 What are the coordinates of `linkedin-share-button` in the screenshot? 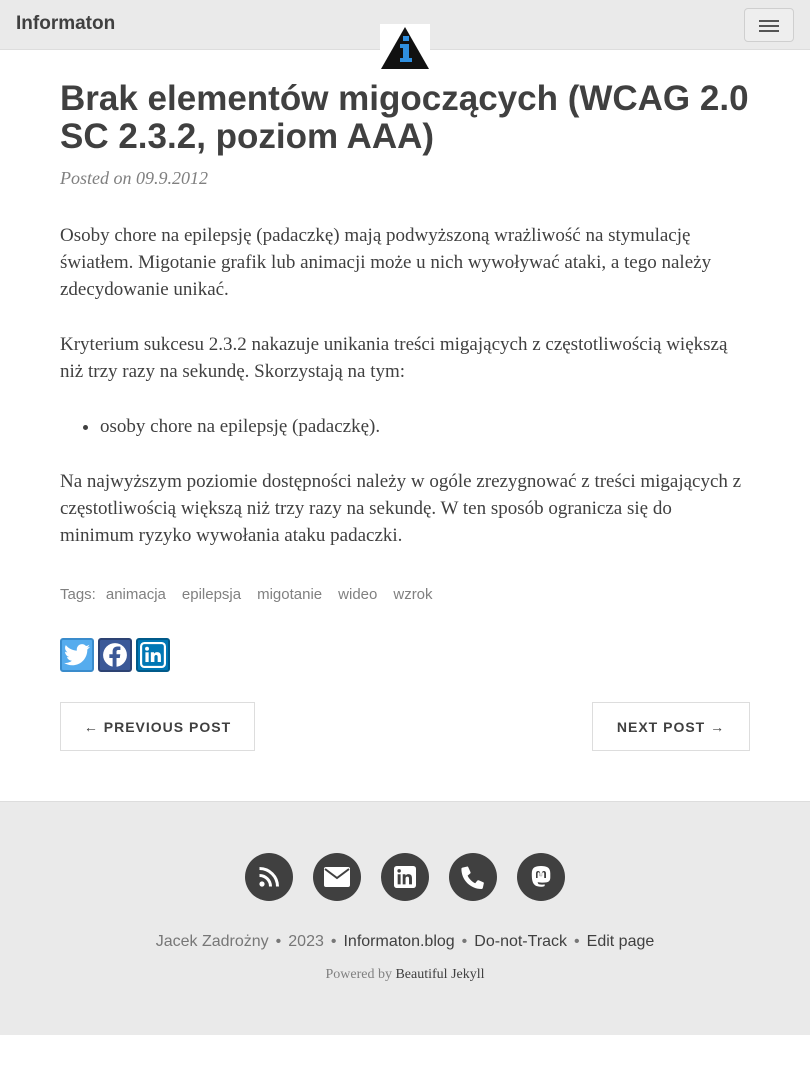 It's located at (153, 655).